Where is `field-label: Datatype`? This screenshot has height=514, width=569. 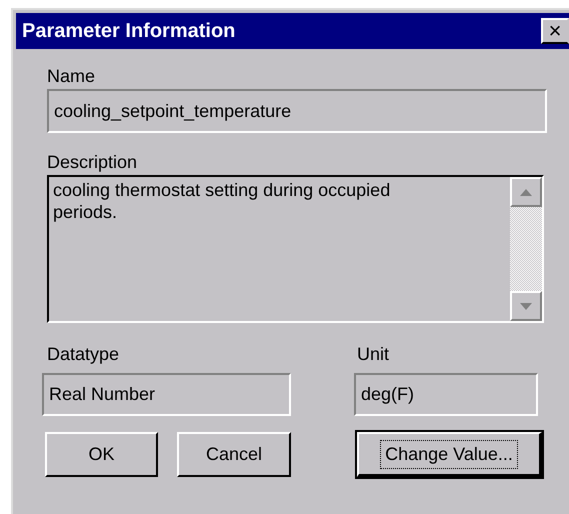
field-label: Datatype is located at coordinates (83, 354).